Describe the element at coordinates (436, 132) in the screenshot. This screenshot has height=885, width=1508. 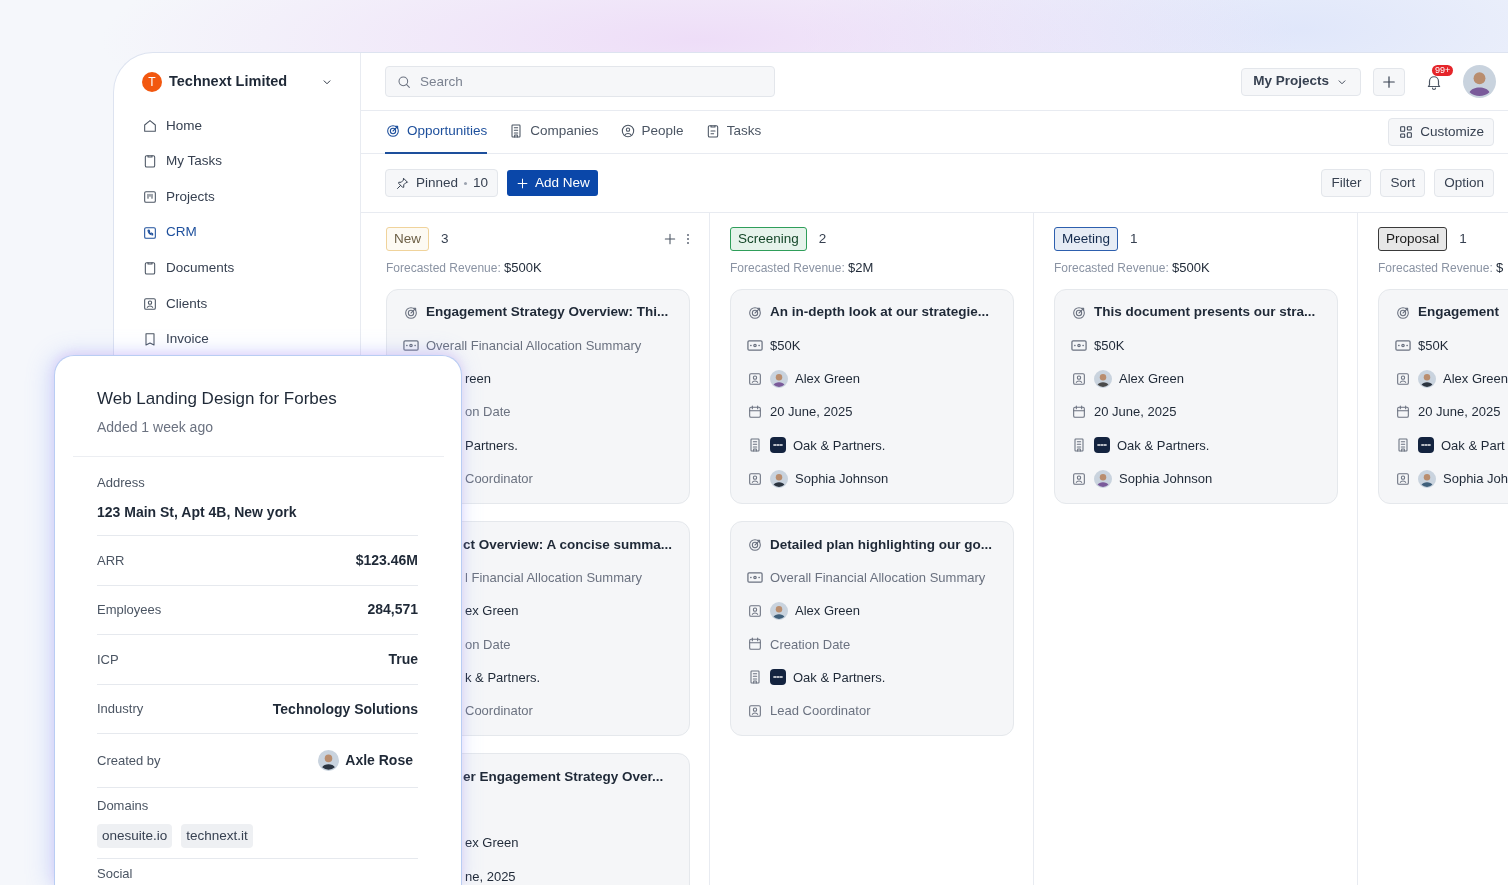
I see `tab: Opportunities` at that location.